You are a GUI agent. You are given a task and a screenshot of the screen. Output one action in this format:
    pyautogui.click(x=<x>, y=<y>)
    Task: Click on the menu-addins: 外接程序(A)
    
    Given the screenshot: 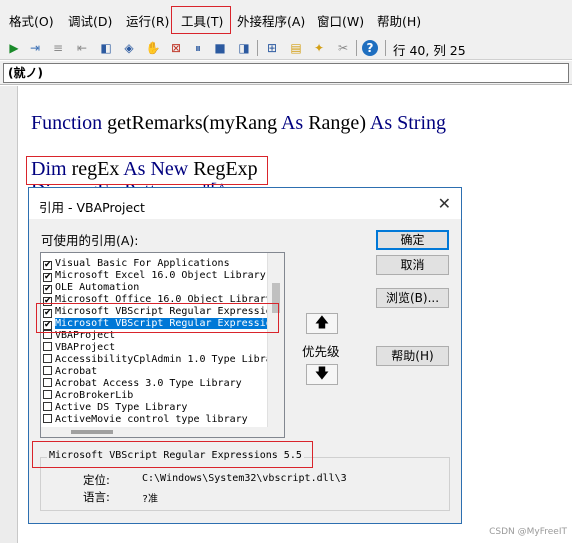 What is the action you would take?
    pyautogui.click(x=271, y=20)
    